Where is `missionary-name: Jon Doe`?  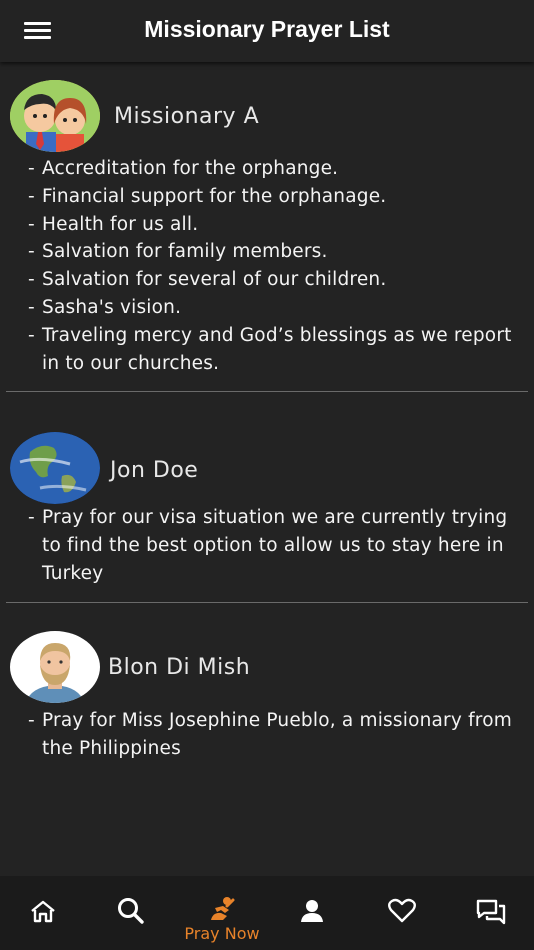
missionary-name: Jon Doe is located at coordinates (154, 471).